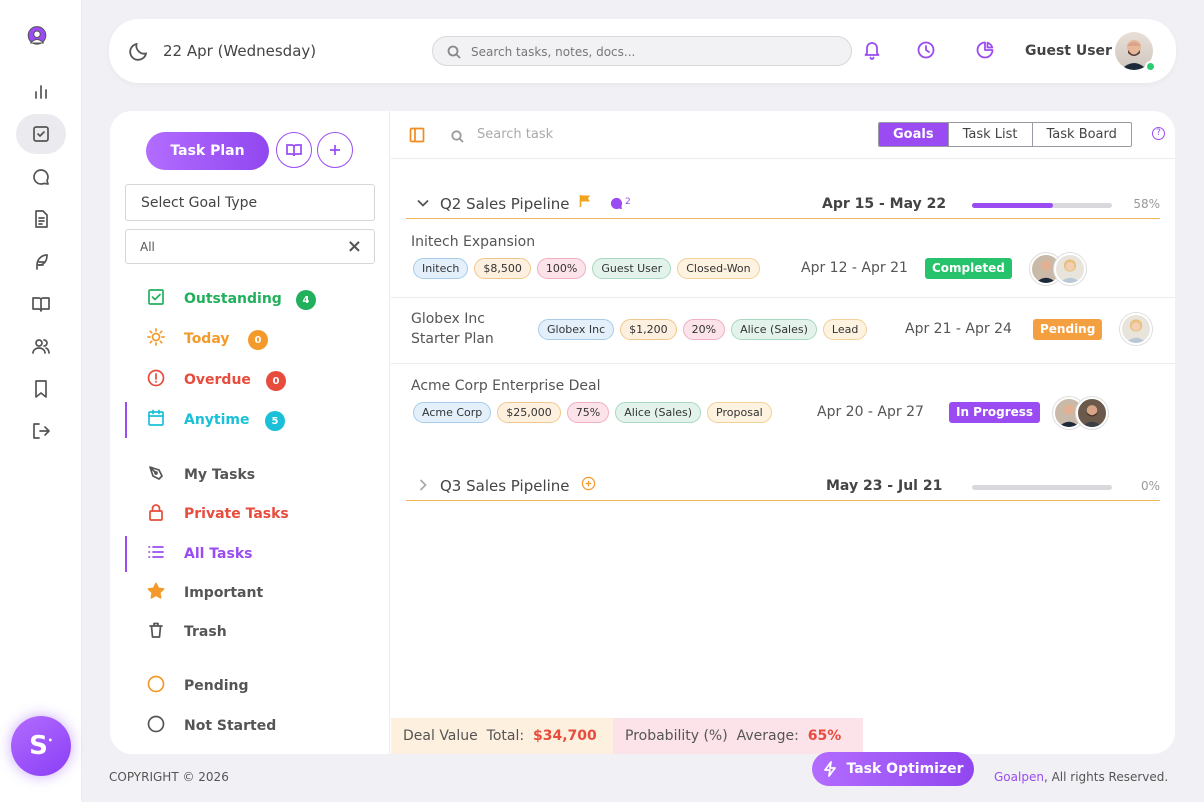 This screenshot has height=802, width=1204. Describe the element at coordinates (1019, 777) in the screenshot. I see `brand-link: Goalpen` at that location.